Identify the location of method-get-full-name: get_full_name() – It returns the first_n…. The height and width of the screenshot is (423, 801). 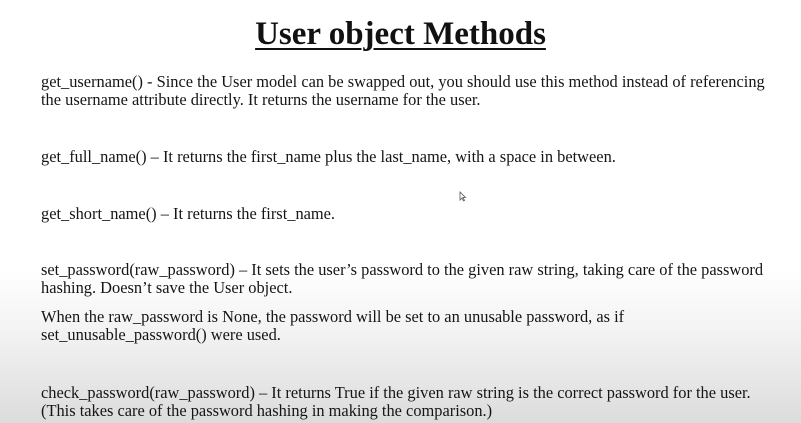
(328, 156).